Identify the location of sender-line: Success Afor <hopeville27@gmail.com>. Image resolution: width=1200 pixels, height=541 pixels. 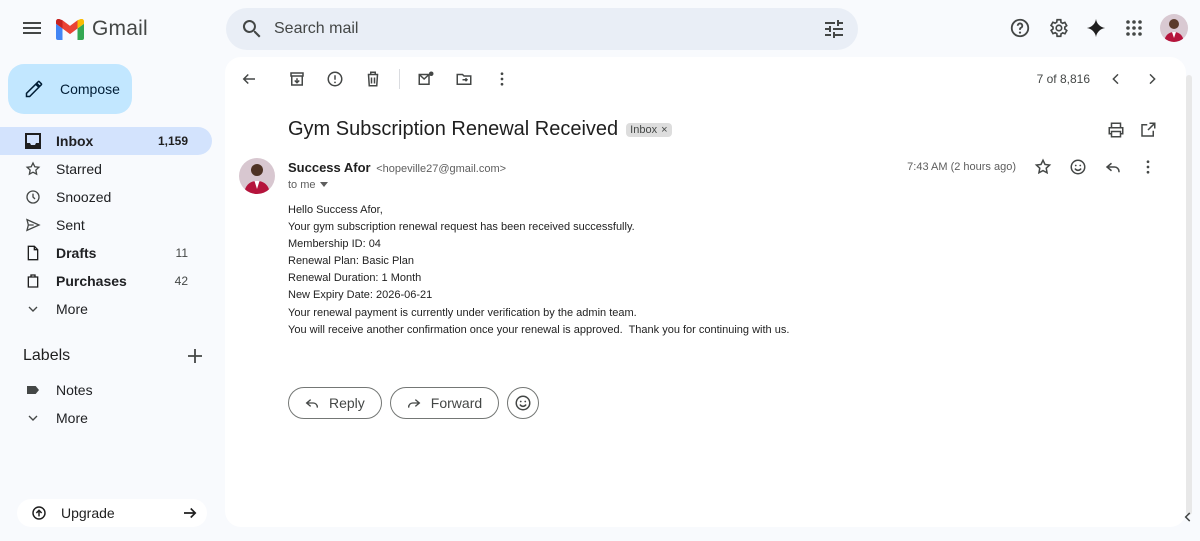
(397, 167).